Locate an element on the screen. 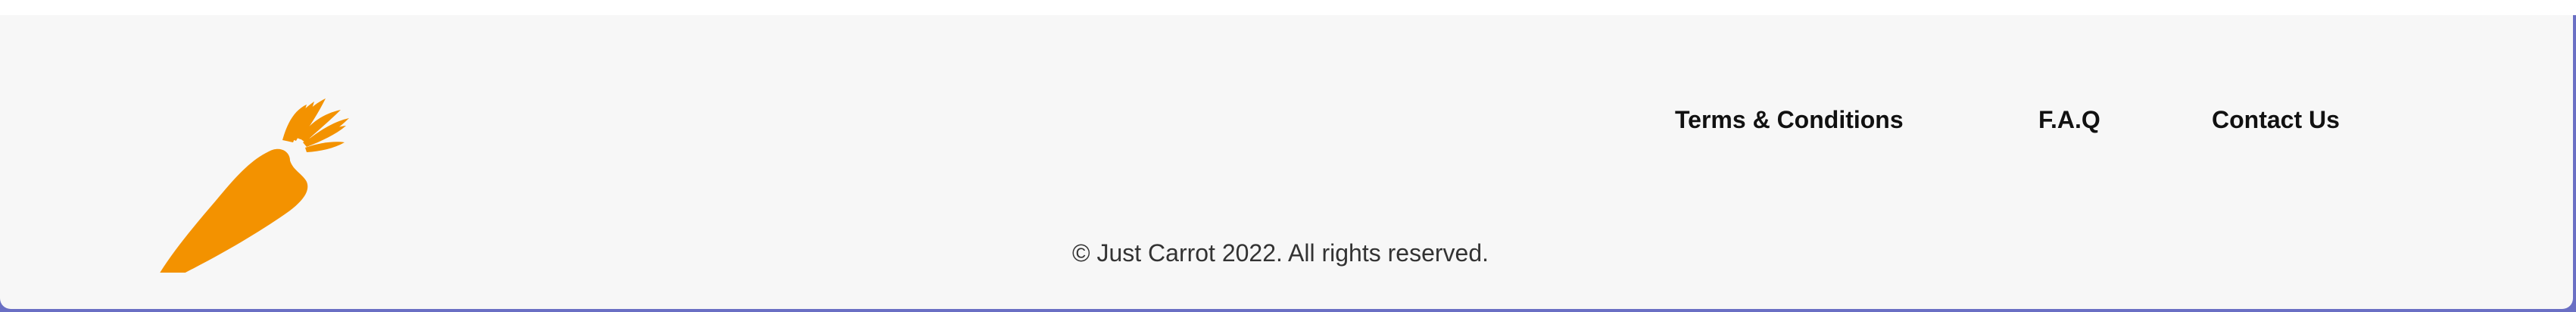  contact-us-link: Contact Us is located at coordinates (2276, 120).